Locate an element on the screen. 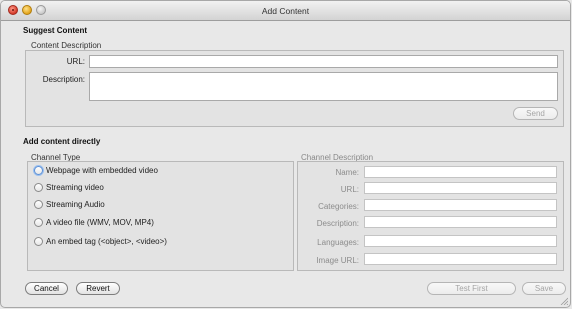 The image size is (572, 309). channel-url-label: URL: is located at coordinates (349, 189).